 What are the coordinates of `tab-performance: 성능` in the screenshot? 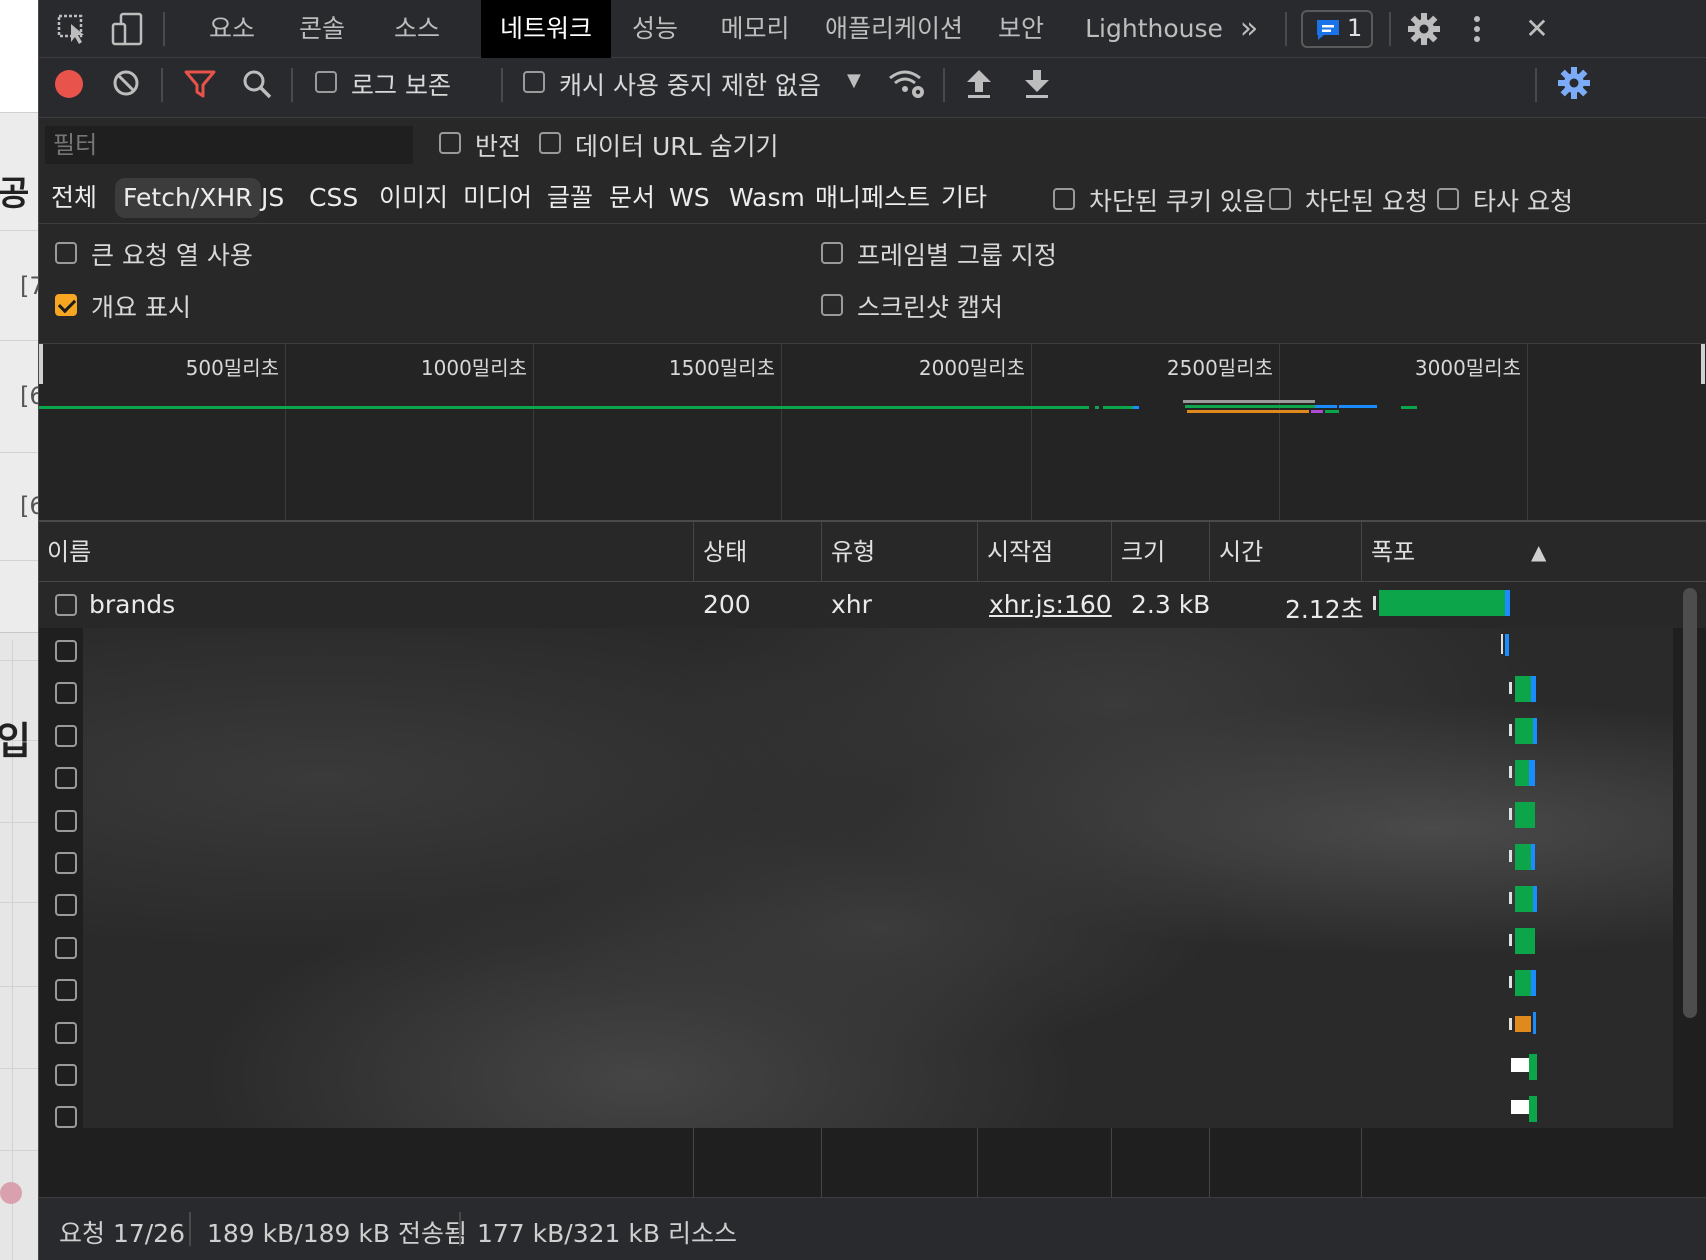 It's located at (655, 29).